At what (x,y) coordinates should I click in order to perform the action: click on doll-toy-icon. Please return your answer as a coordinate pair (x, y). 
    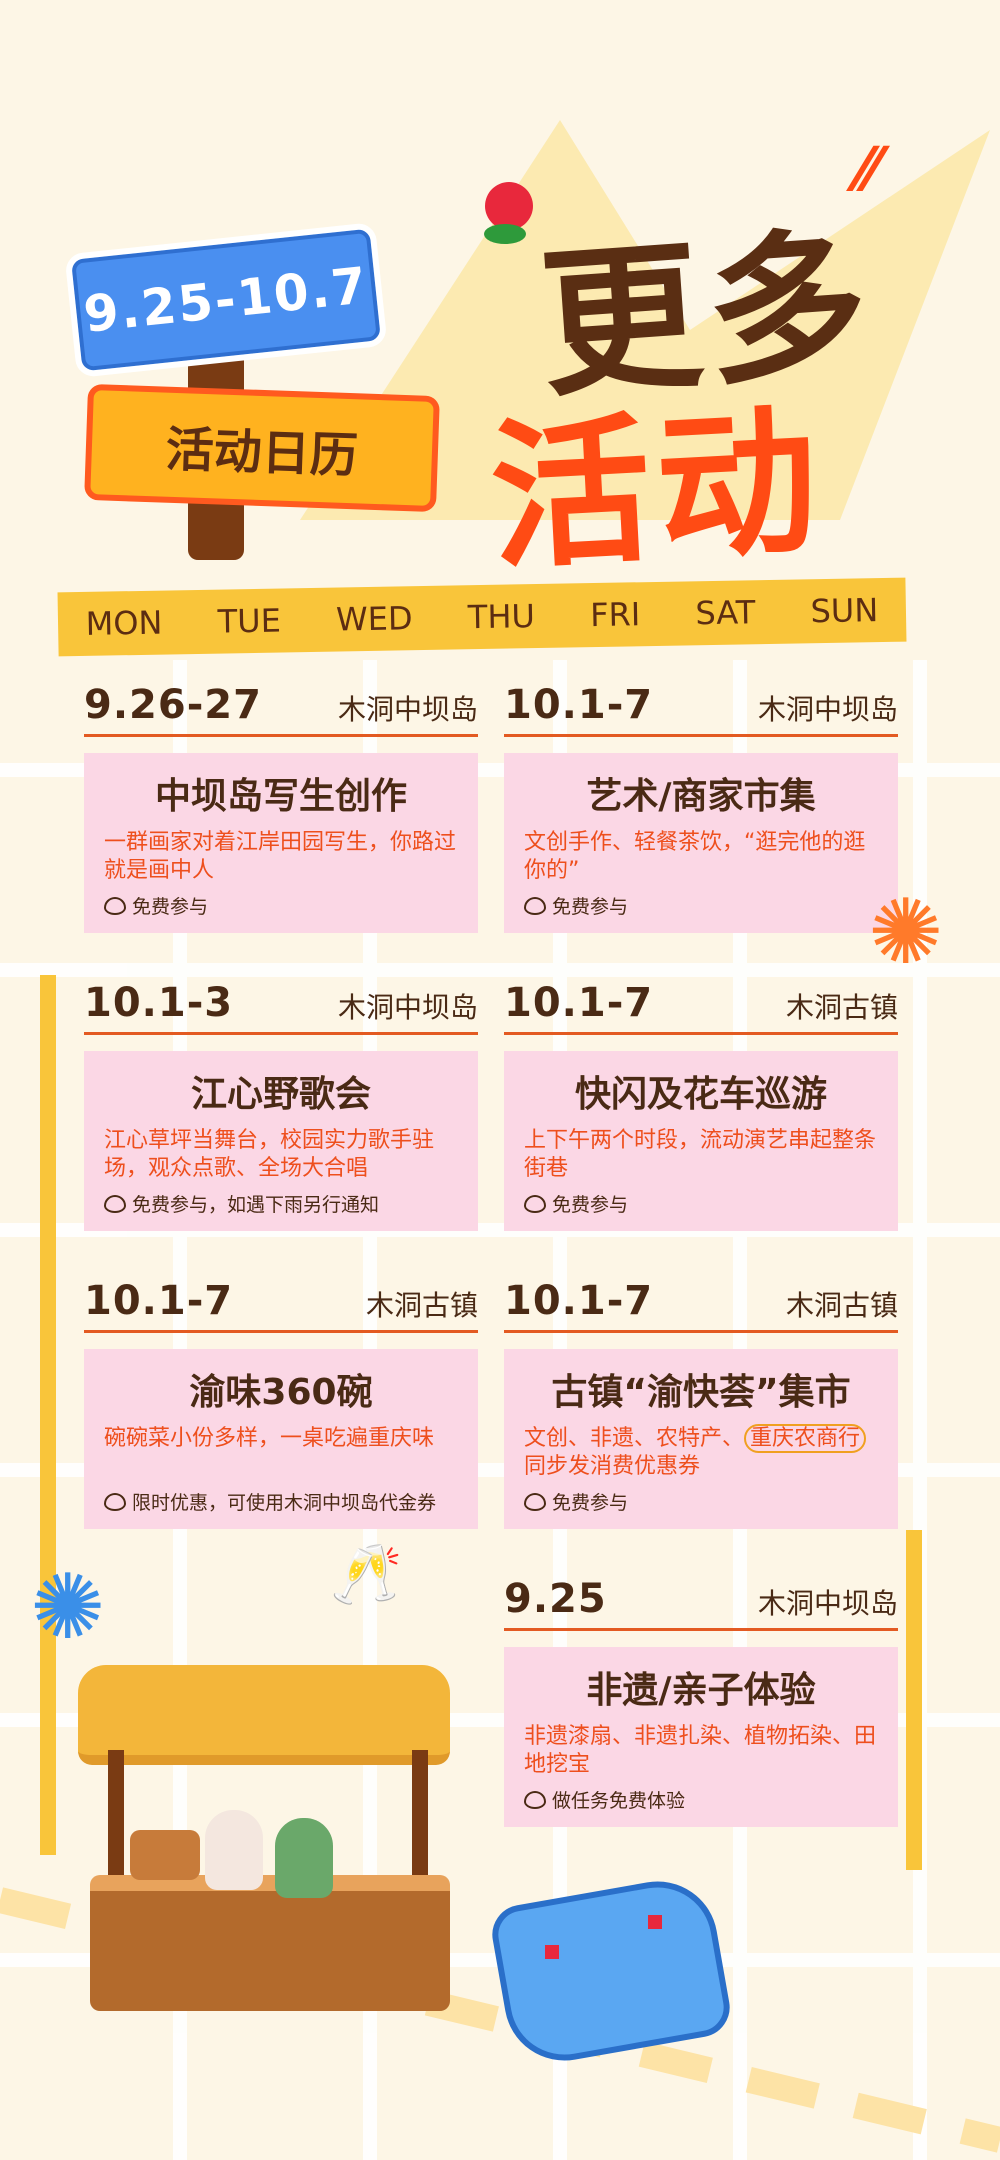
    Looking at the image, I should click on (304, 1858).